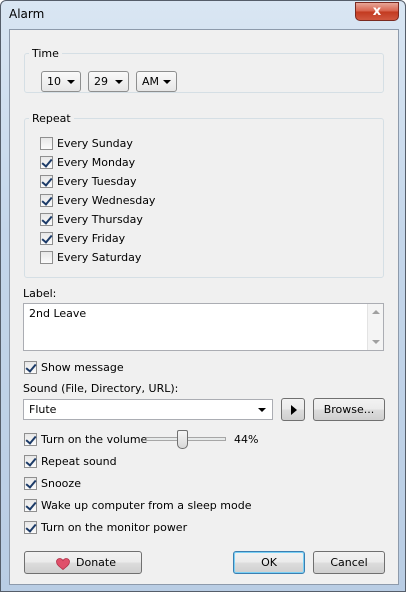 The image size is (406, 592). What do you see at coordinates (151, 81) in the screenshot?
I see `ampm-value: AM` at bounding box center [151, 81].